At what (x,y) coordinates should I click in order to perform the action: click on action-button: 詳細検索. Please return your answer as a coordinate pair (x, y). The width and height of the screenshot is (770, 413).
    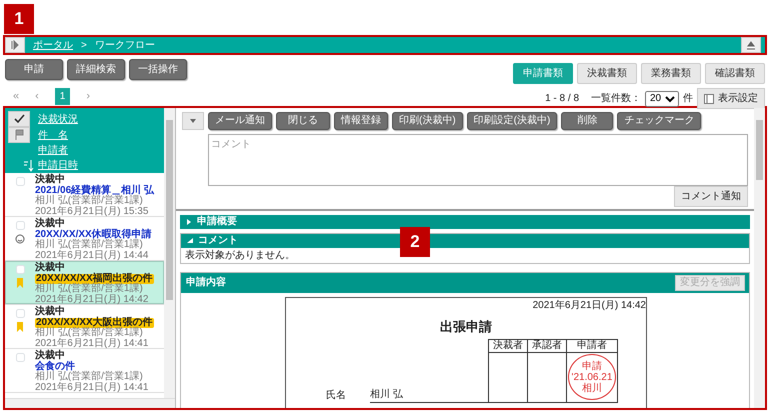
    Looking at the image, I should click on (96, 69).